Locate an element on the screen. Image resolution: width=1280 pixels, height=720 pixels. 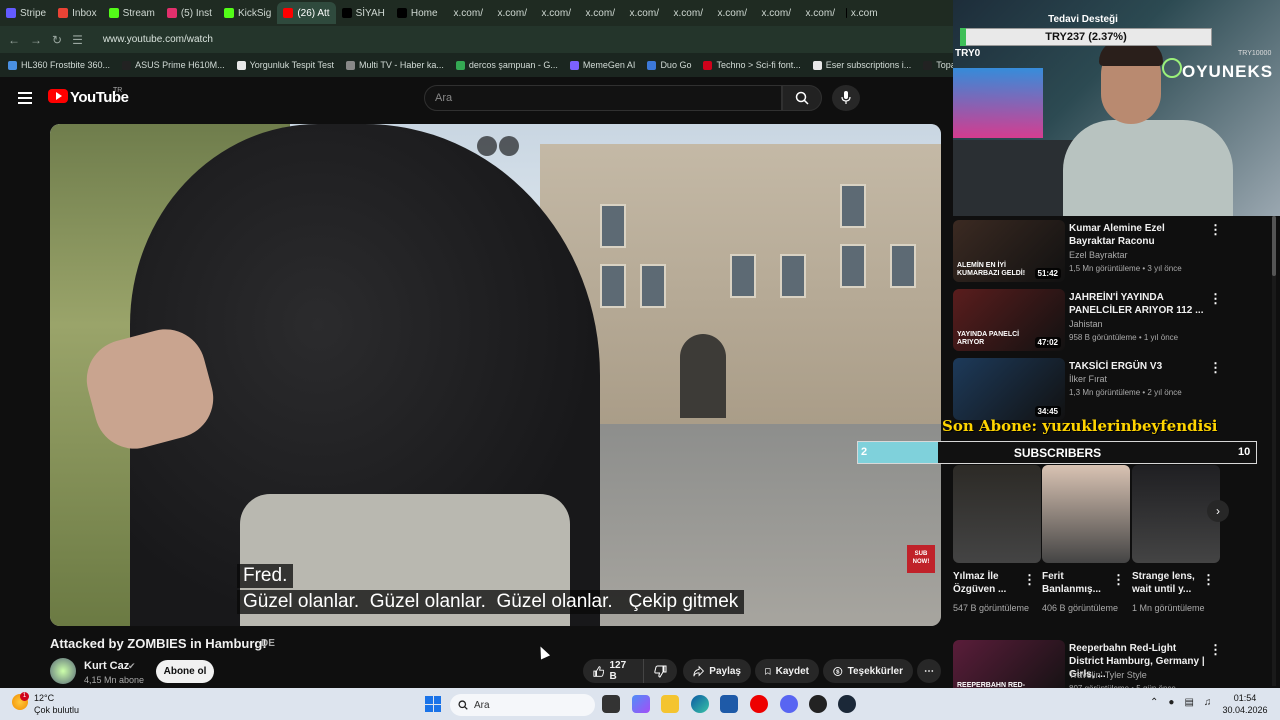
network-icon: ▤ is located at coordinates (1188, 702).